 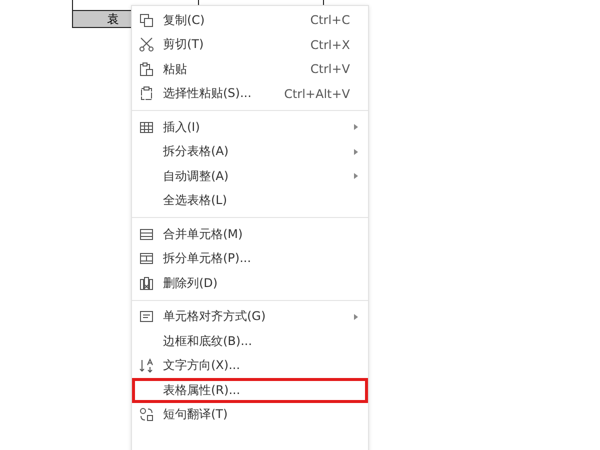 What do you see at coordinates (317, 93) in the screenshot?
I see `shortcut-text: Ctrl+Alt+V` at bounding box center [317, 93].